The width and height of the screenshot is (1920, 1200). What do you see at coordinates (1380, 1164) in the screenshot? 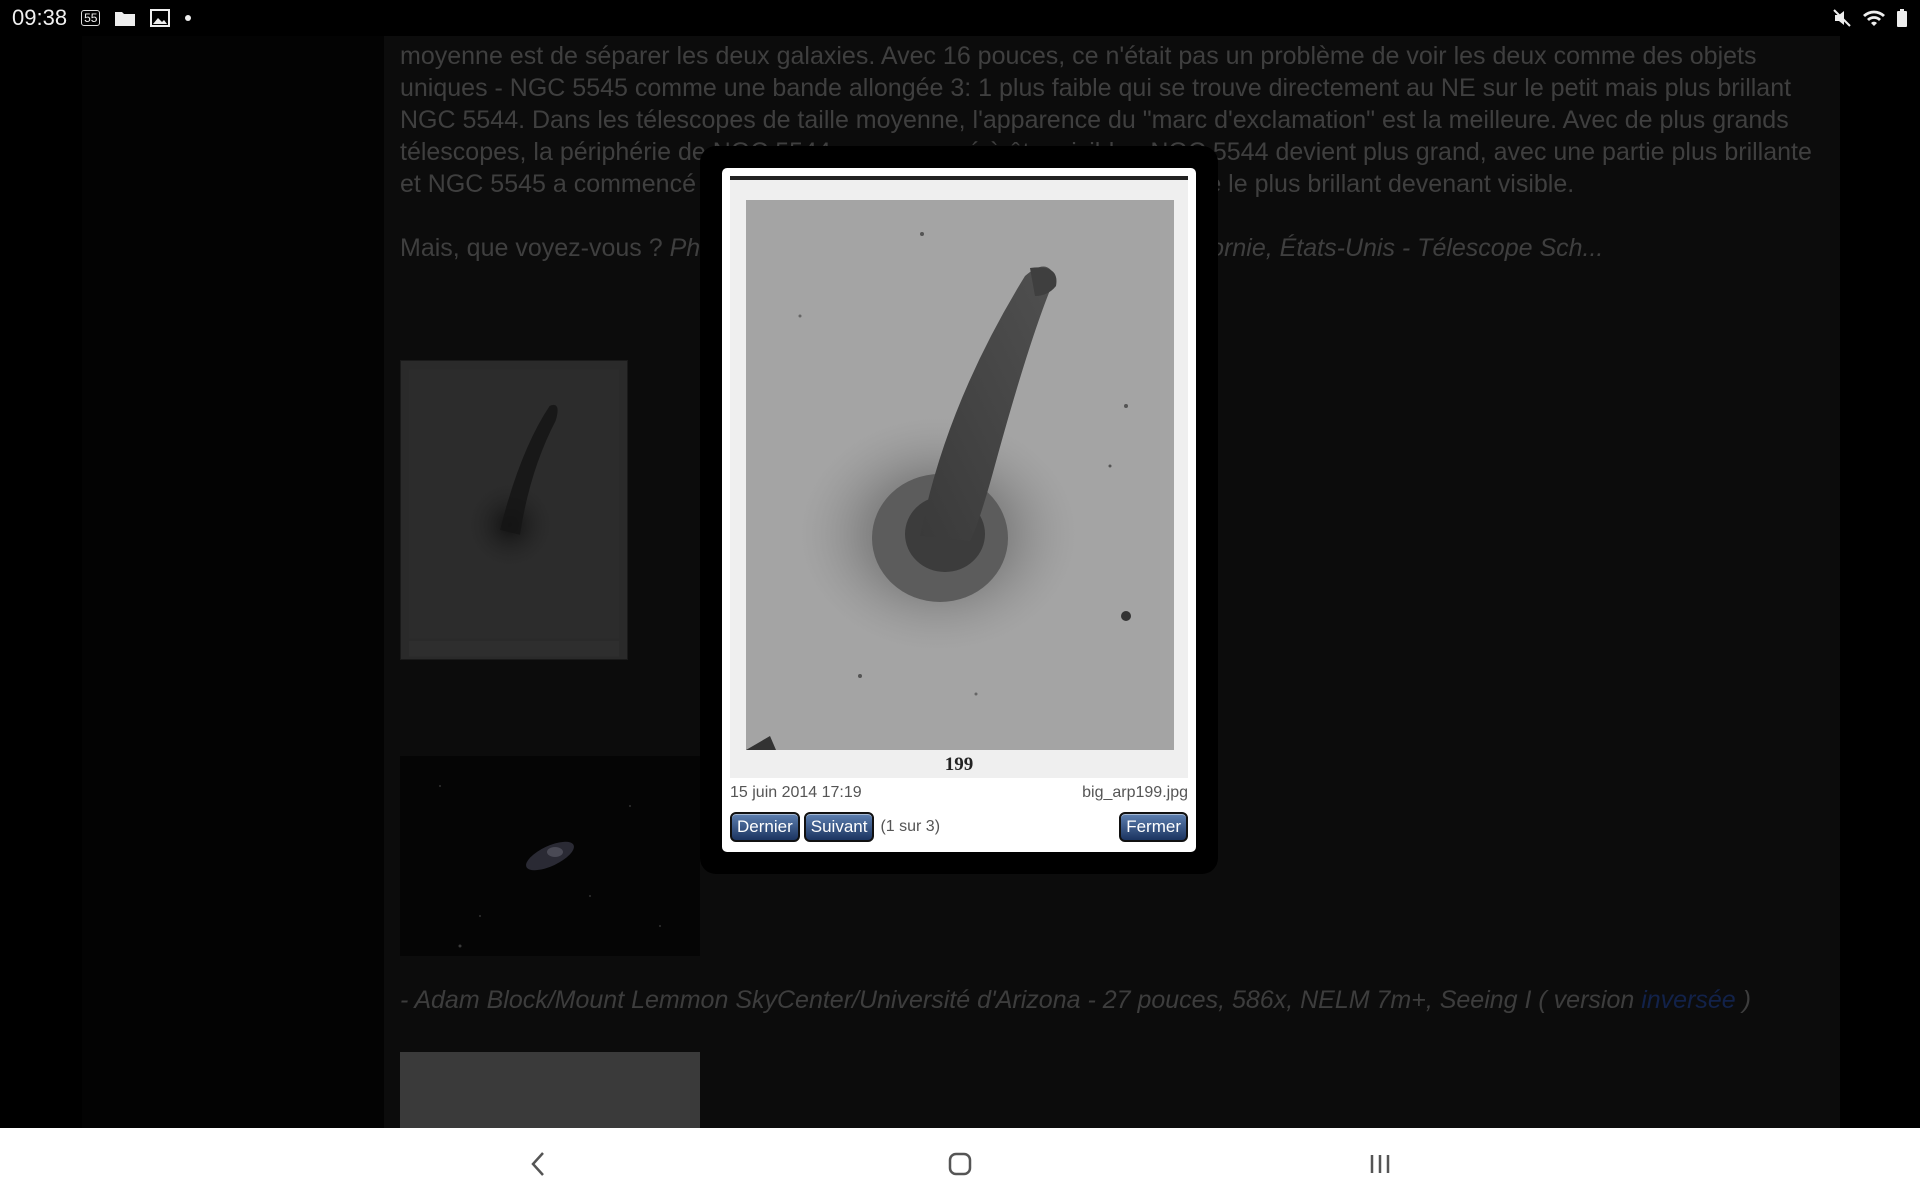
I see `recents-icon` at bounding box center [1380, 1164].